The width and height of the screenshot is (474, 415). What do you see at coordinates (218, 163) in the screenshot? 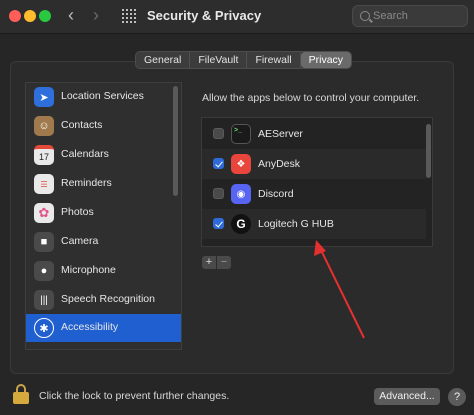
I see `app-checkbox-anydesk` at bounding box center [218, 163].